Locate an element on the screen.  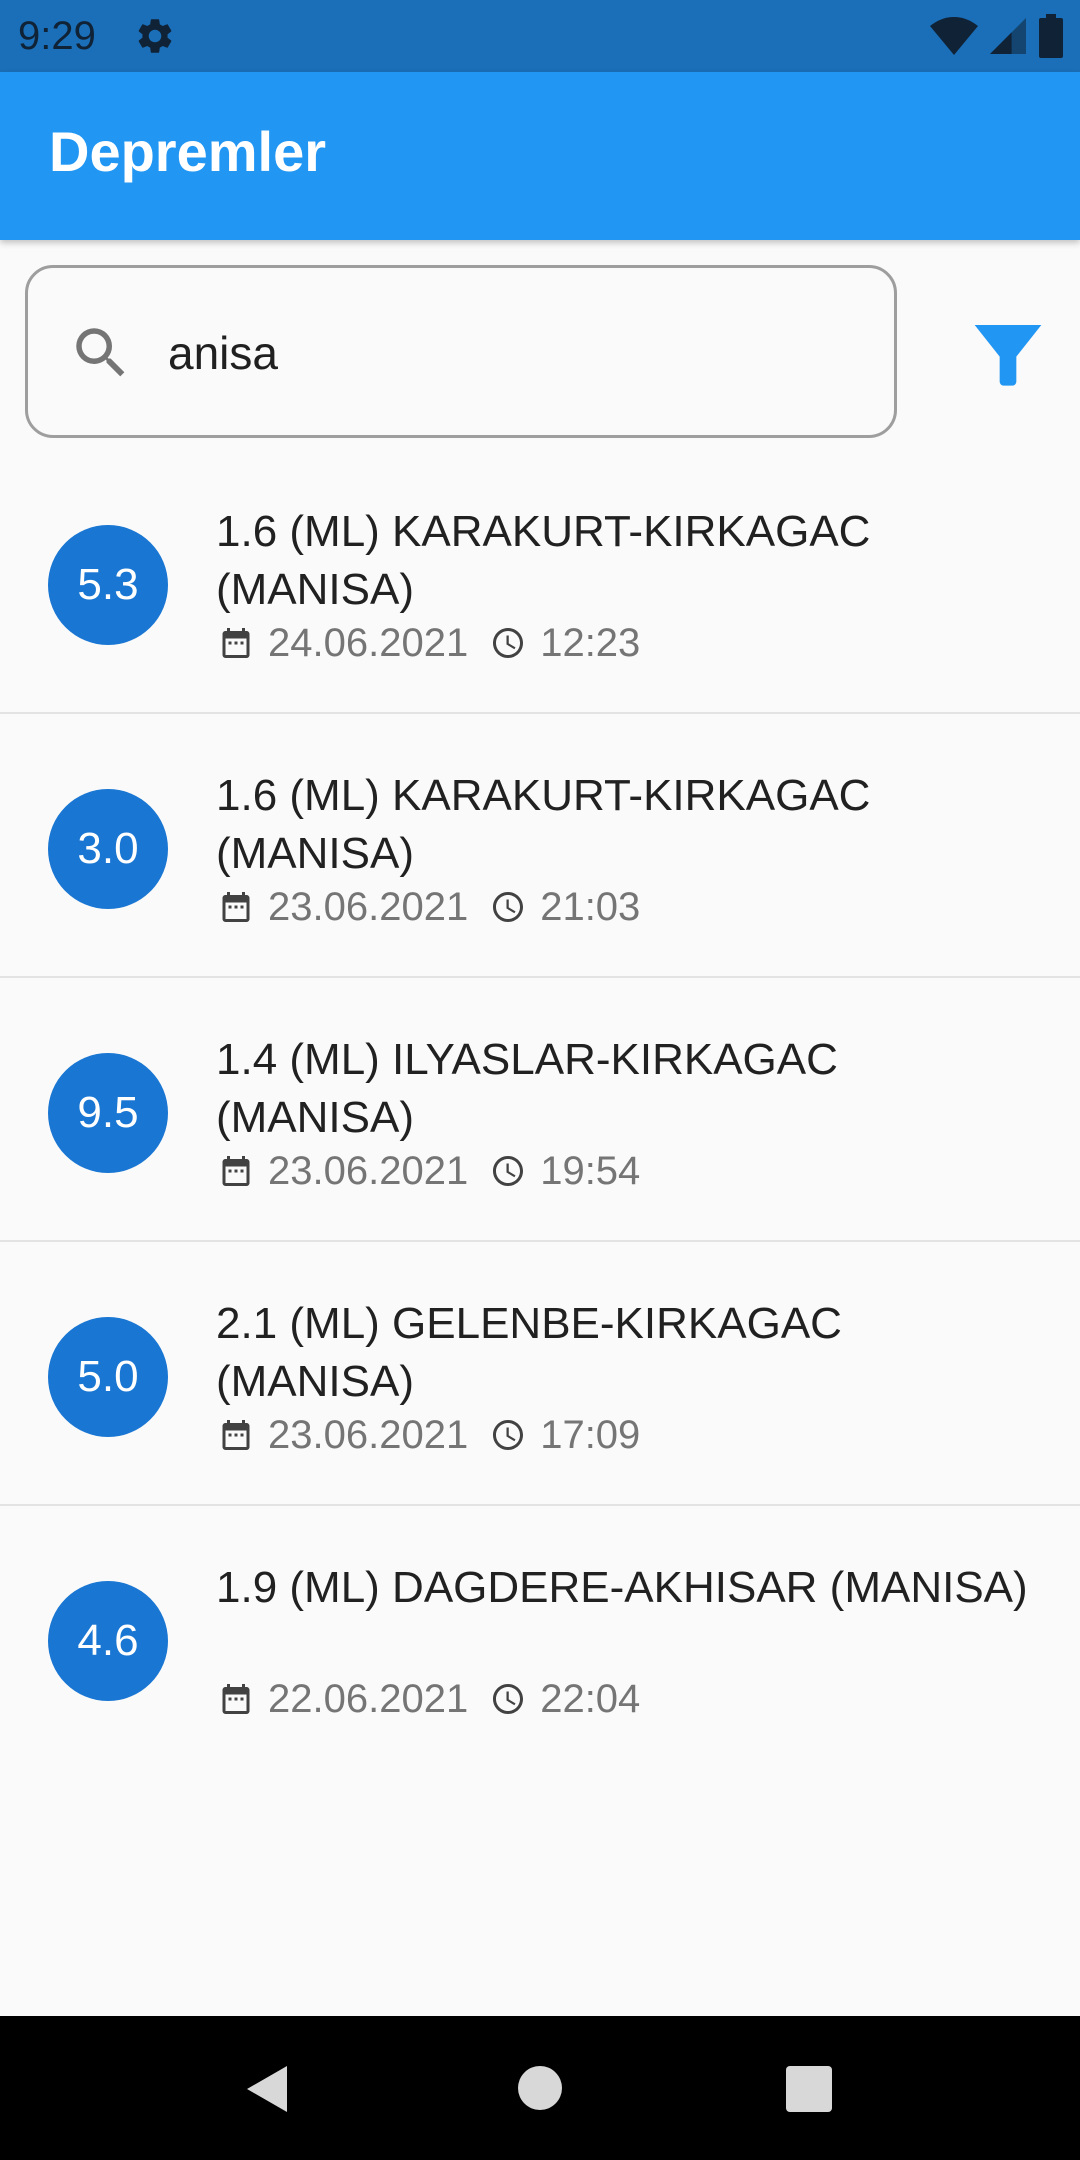
earthquake-time: 17:09 is located at coordinates (590, 1434).